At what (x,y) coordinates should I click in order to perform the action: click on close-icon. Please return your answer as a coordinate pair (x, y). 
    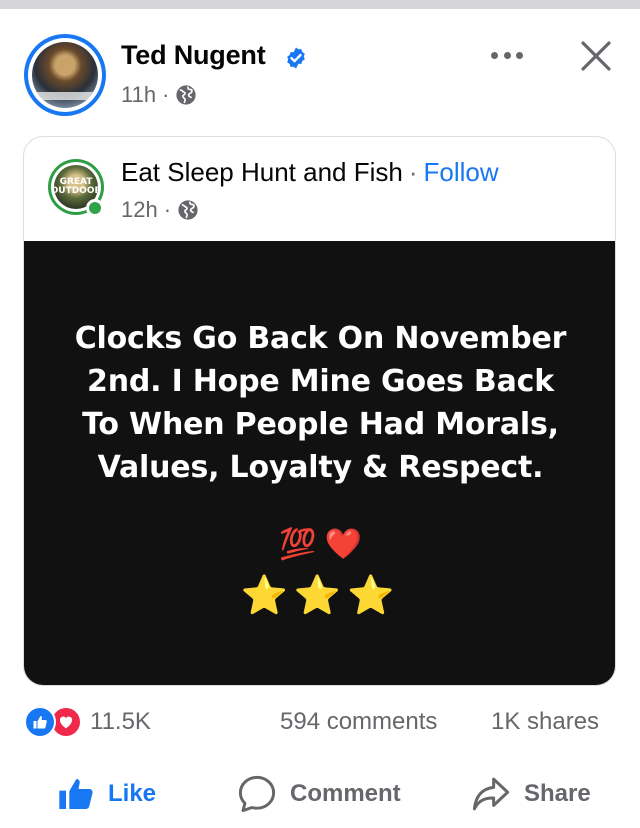
    Looking at the image, I should click on (596, 56).